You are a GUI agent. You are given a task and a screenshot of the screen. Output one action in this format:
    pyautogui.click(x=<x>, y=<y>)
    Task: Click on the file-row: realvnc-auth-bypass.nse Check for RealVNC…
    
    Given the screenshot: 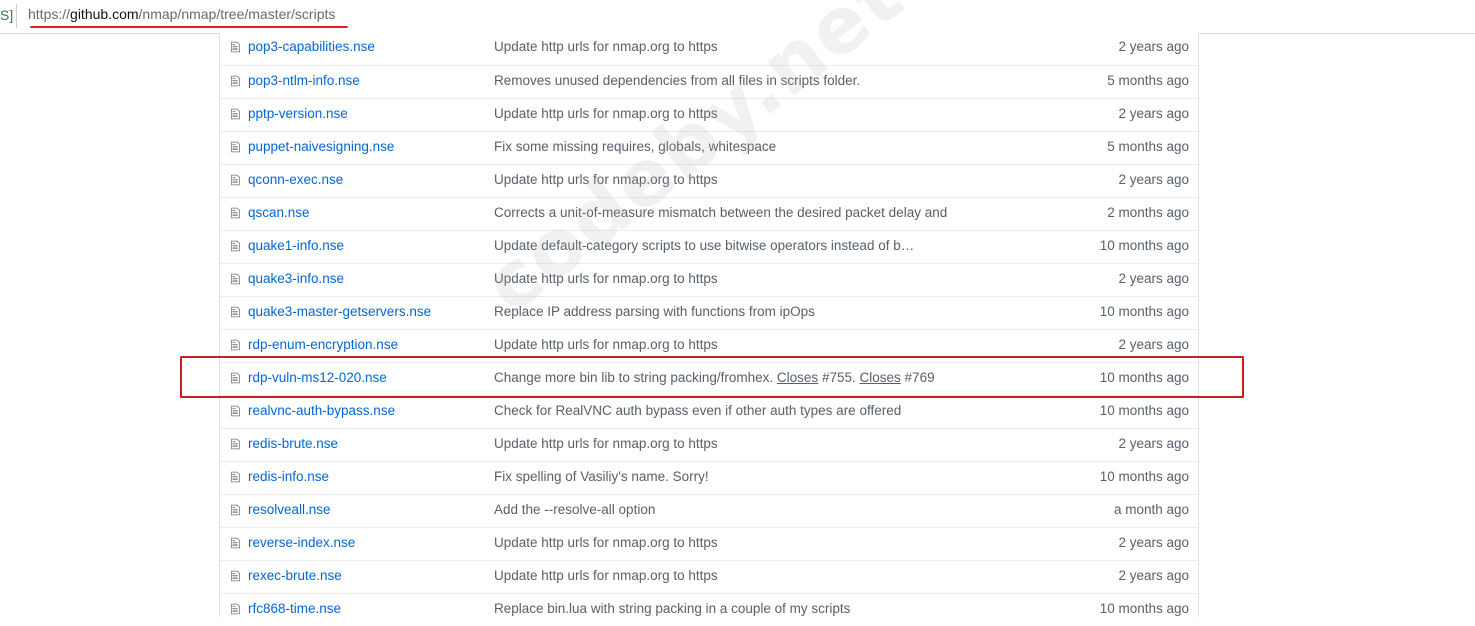 What is the action you would take?
    pyautogui.click(x=709, y=411)
    